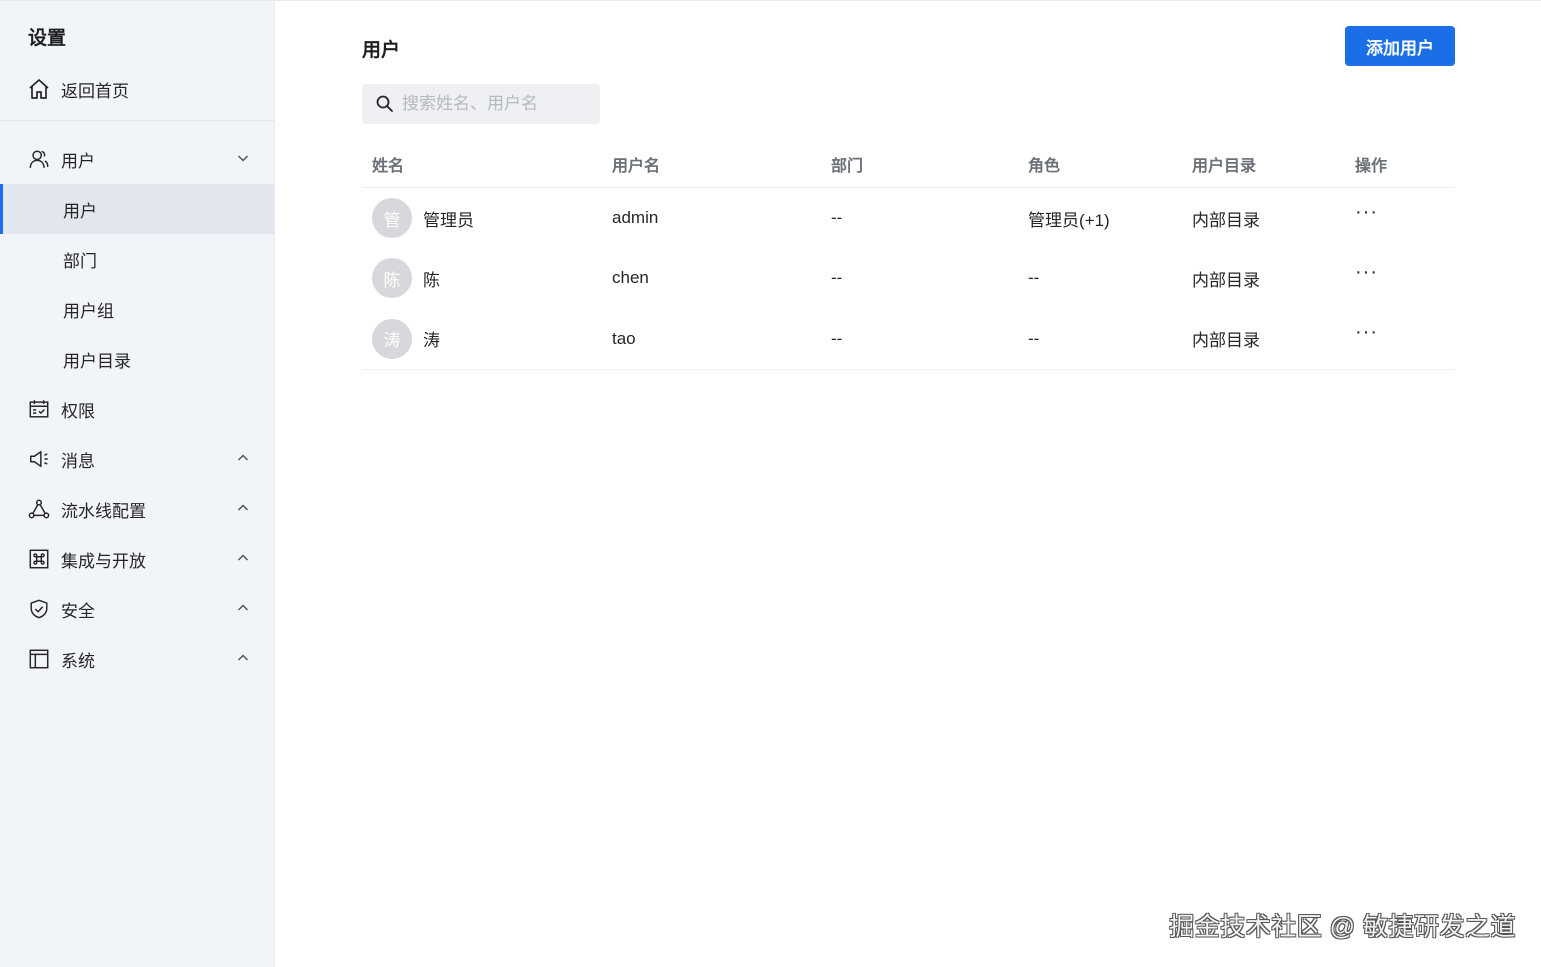  Describe the element at coordinates (388, 166) in the screenshot. I see `column-header-name: 姓名` at that location.